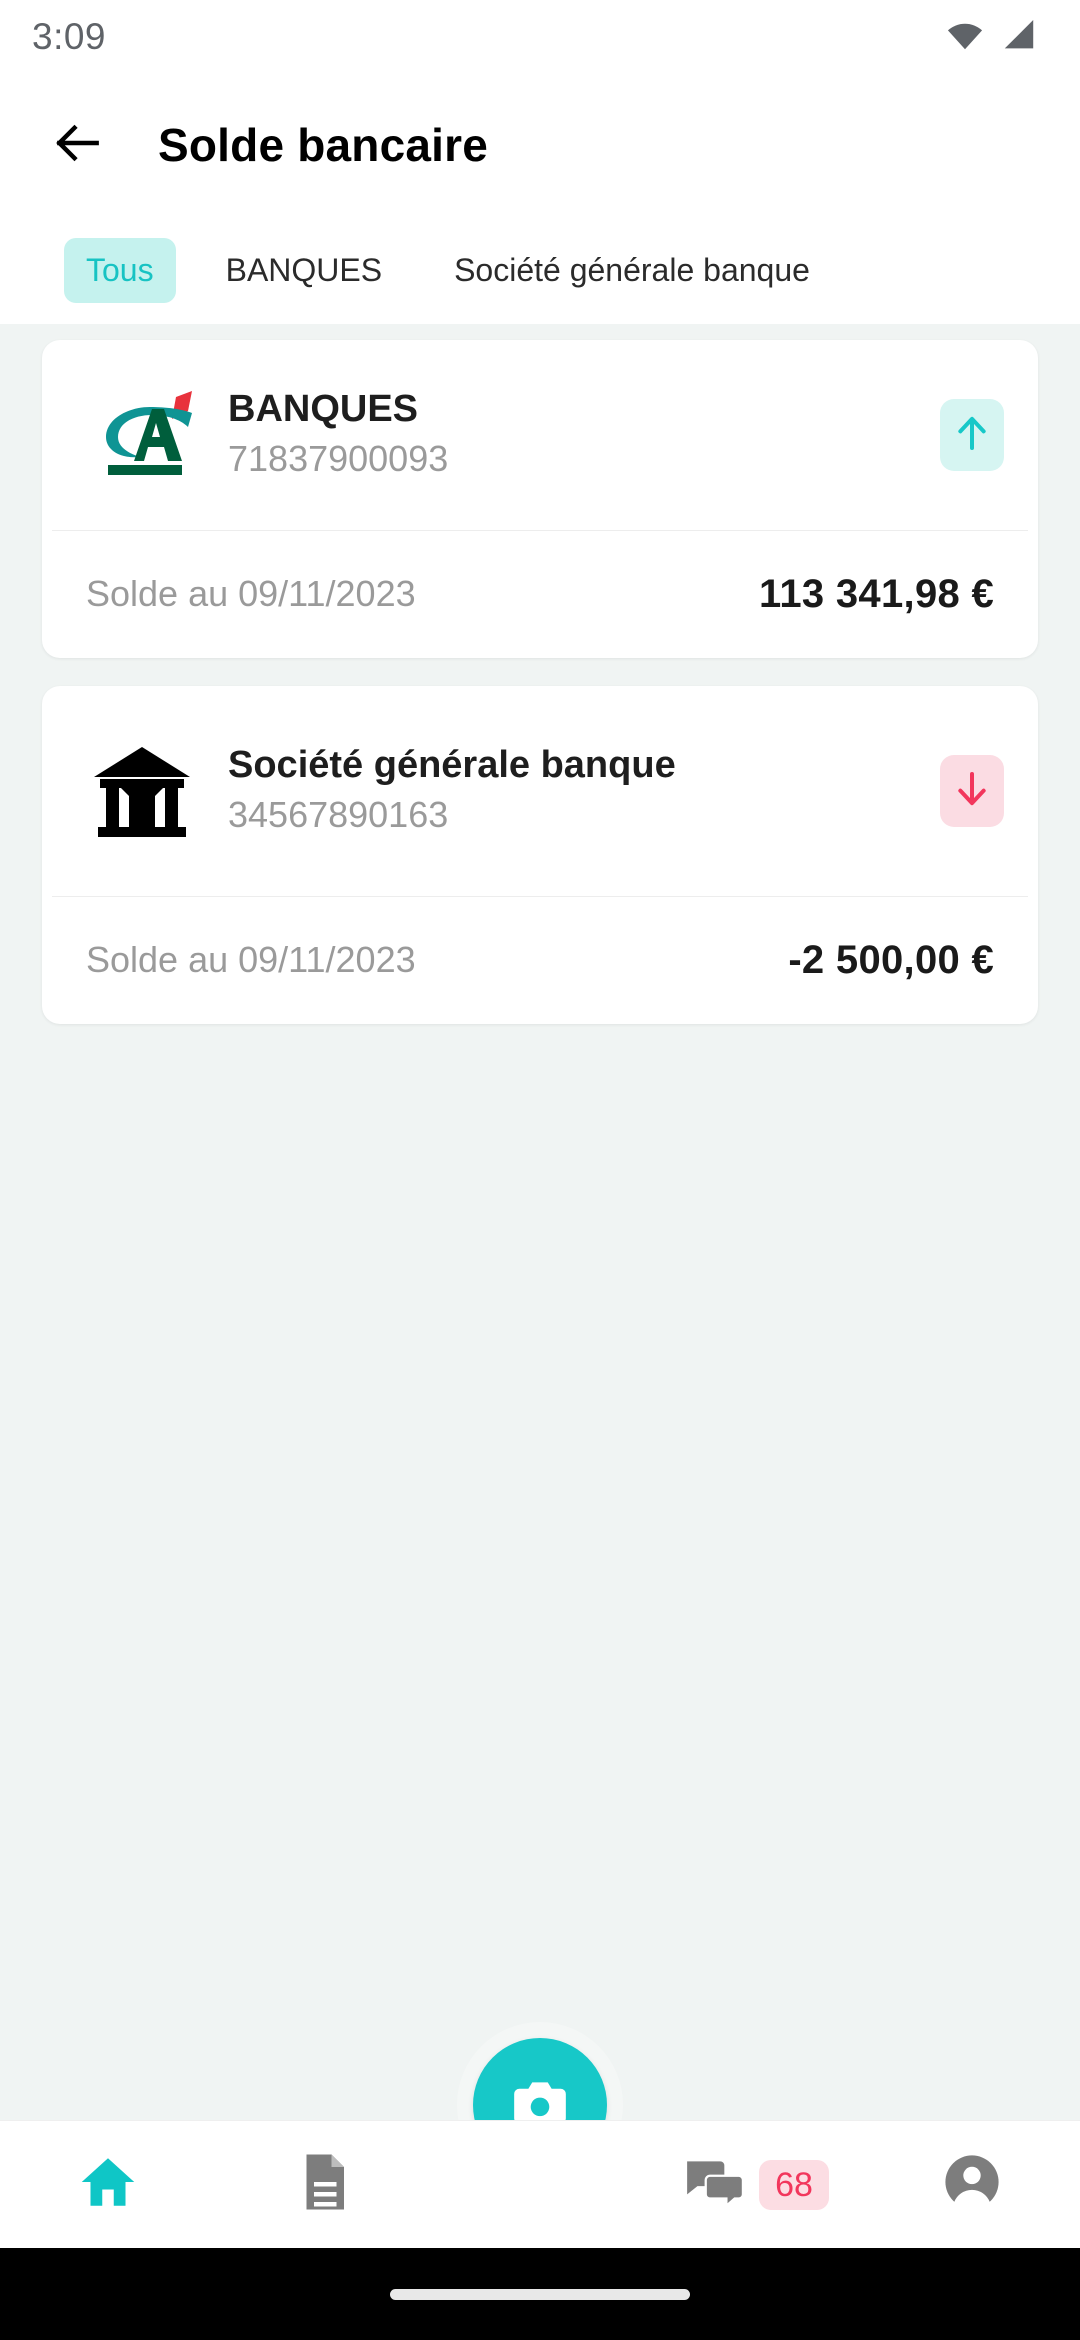 The width and height of the screenshot is (1080, 2340). I want to click on bottom-navigation-bar: 68, so click(540, 2184).